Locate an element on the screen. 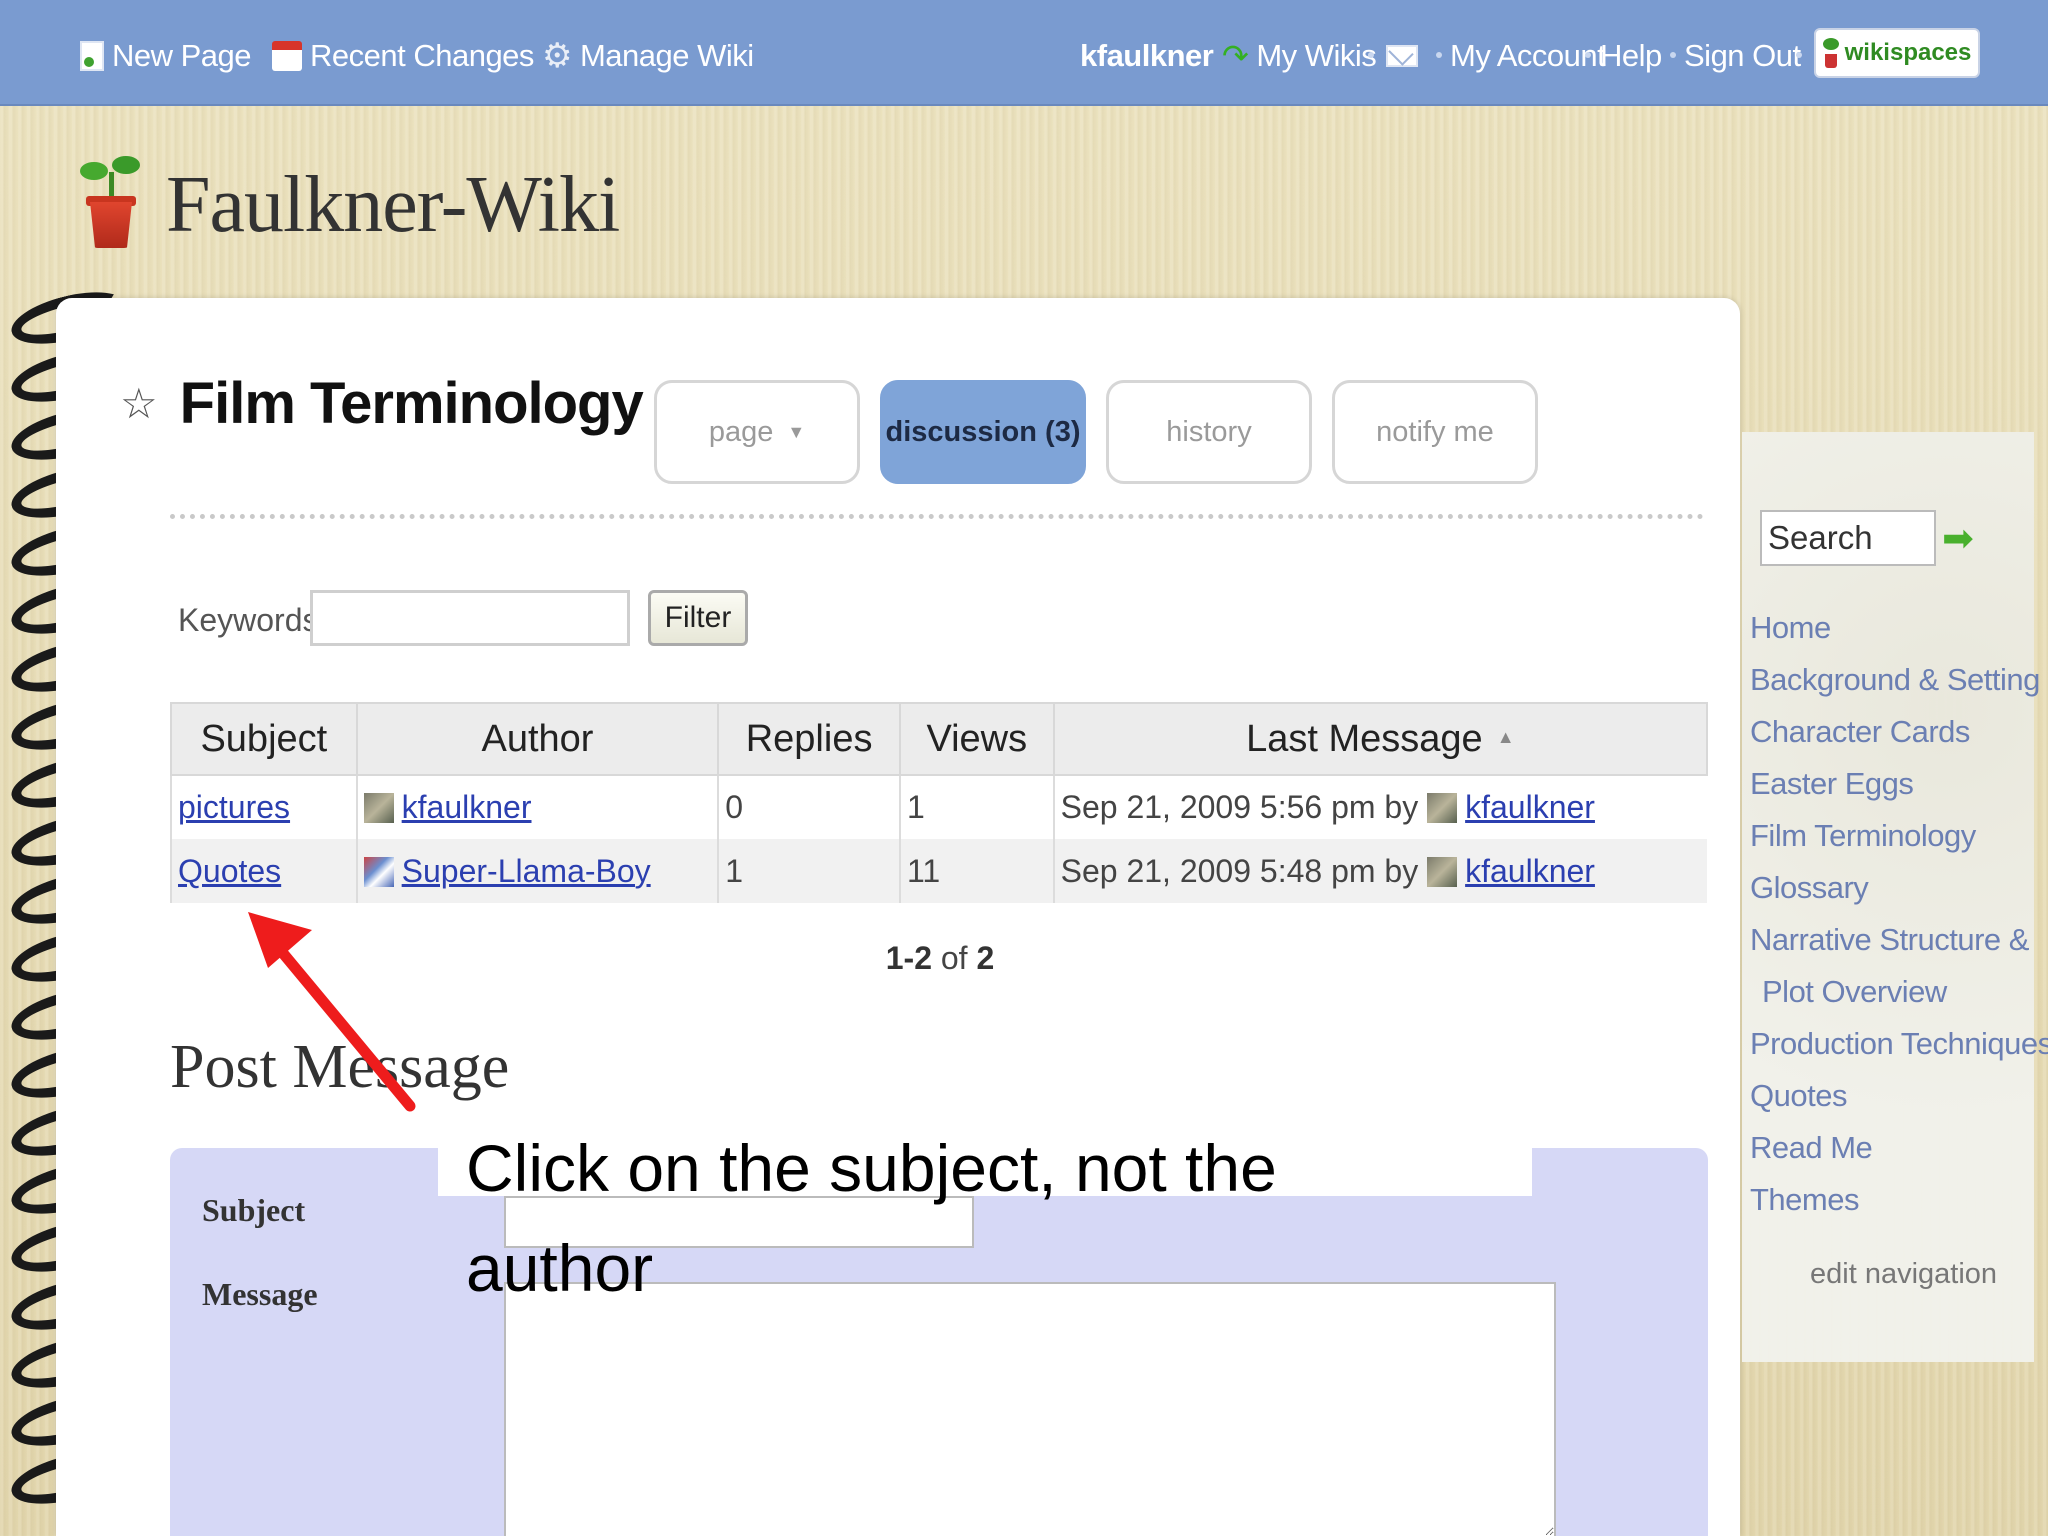 The height and width of the screenshot is (1536, 2048). subject-link: Quotes is located at coordinates (229, 871).